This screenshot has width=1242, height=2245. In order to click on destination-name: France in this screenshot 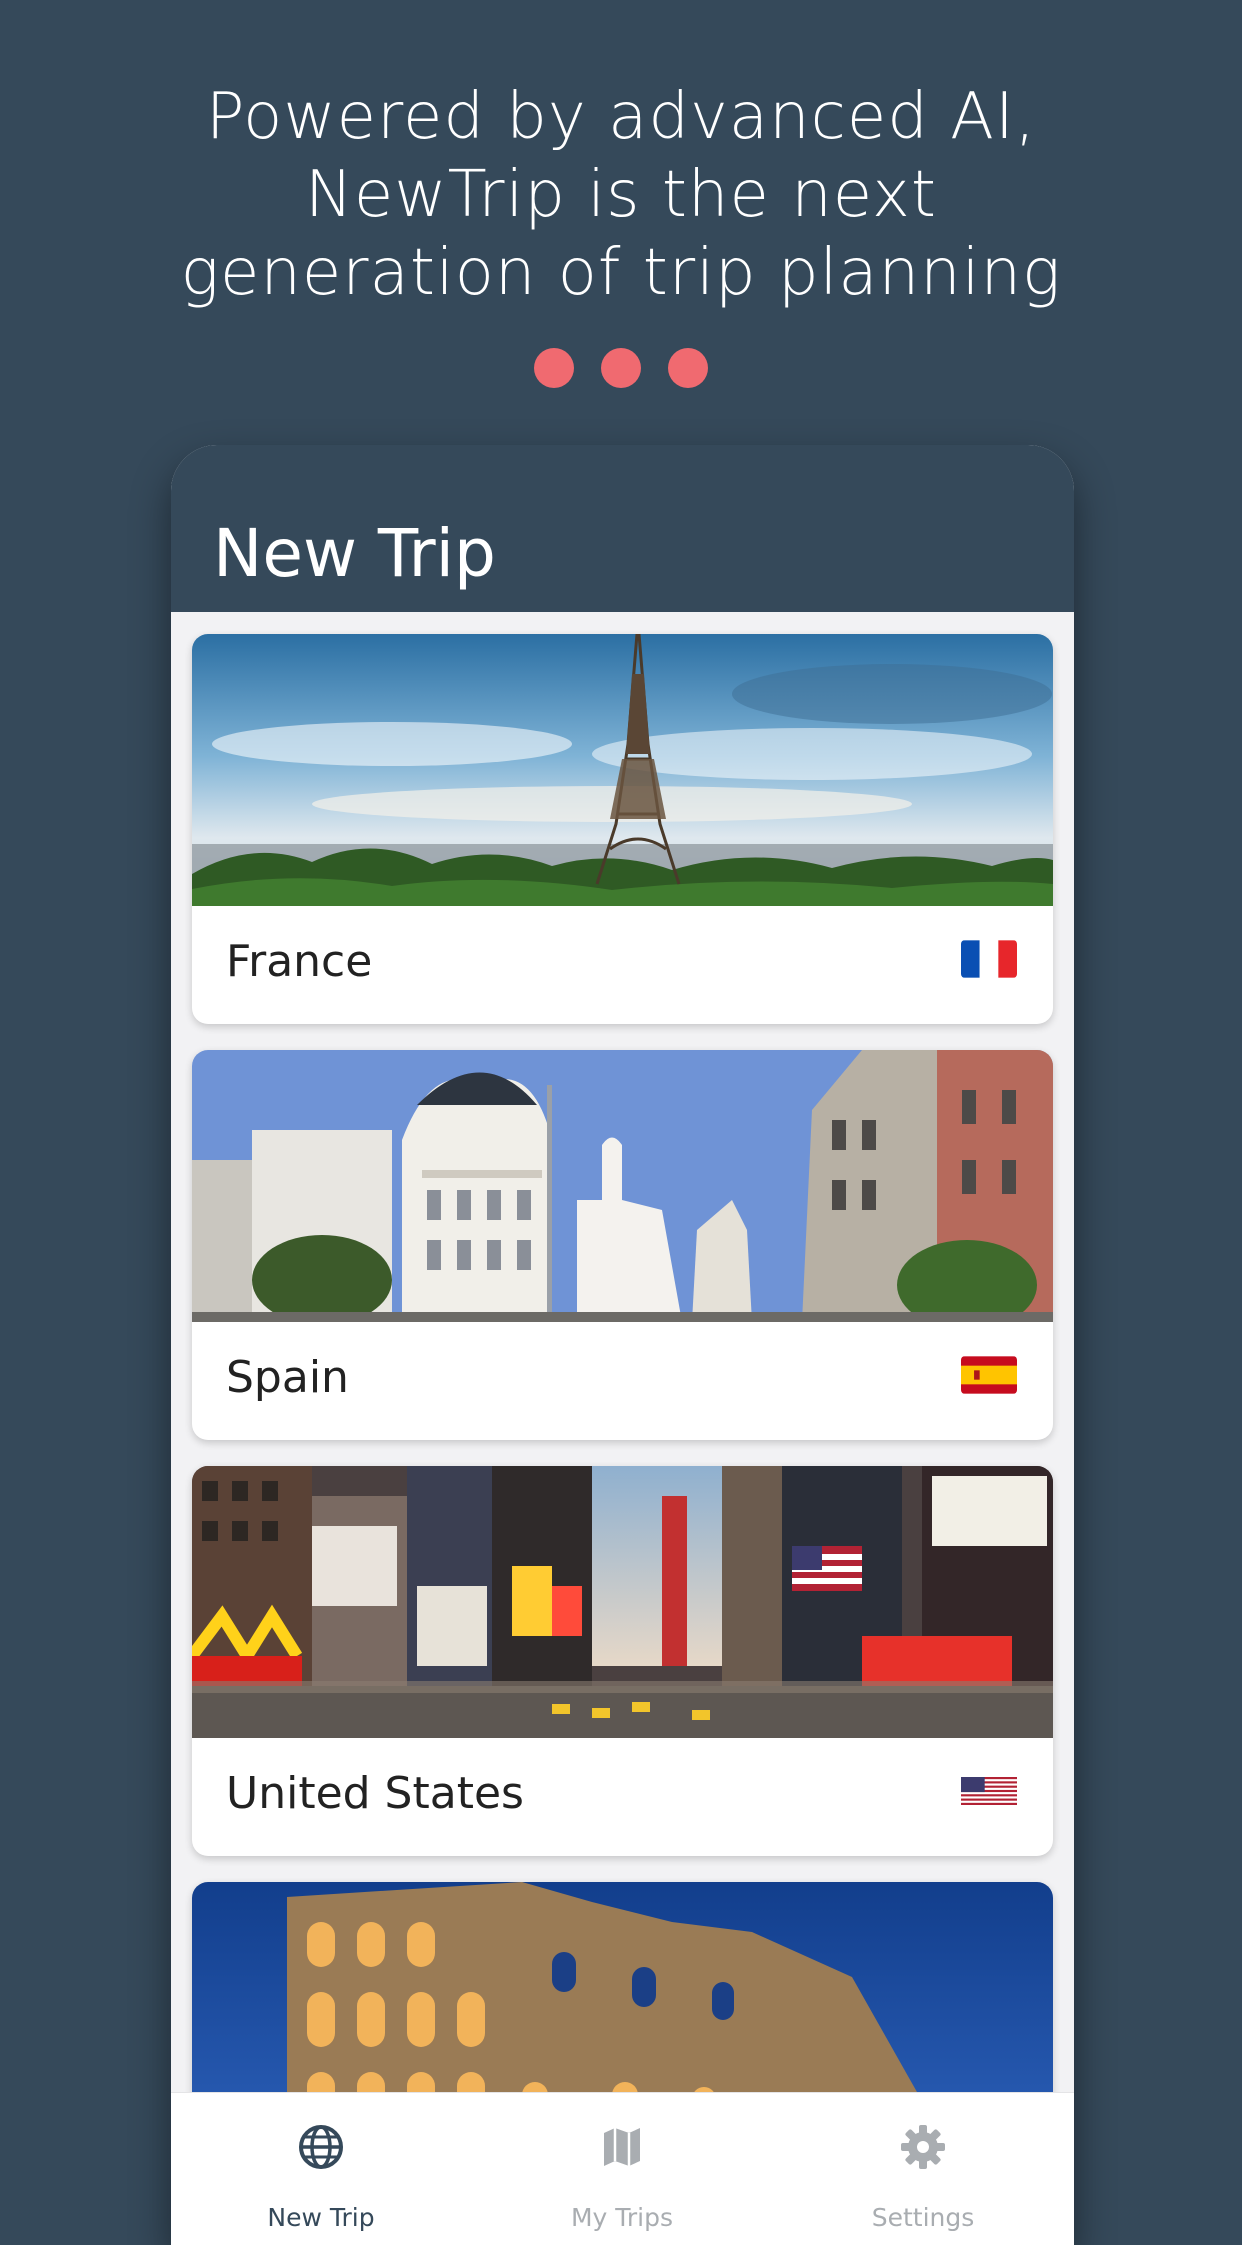, I will do `click(299, 961)`.